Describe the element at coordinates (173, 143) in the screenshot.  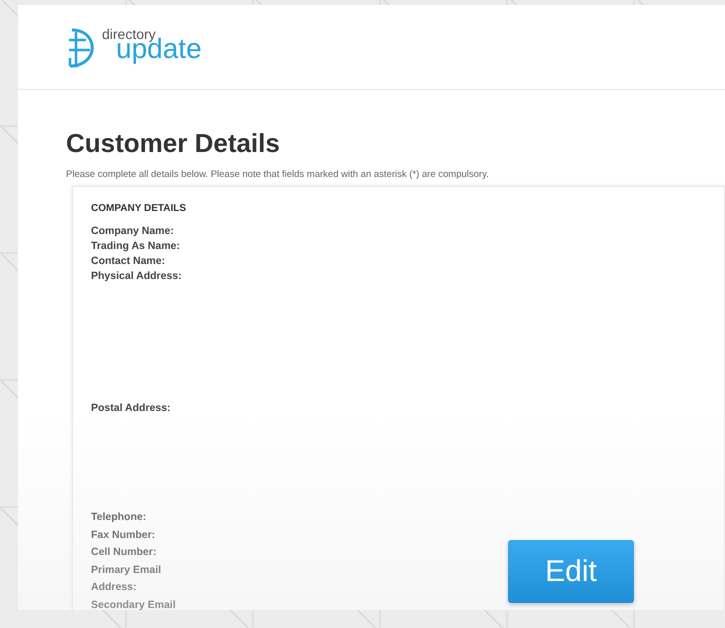
I see `page-heading: Customer Details` at that location.